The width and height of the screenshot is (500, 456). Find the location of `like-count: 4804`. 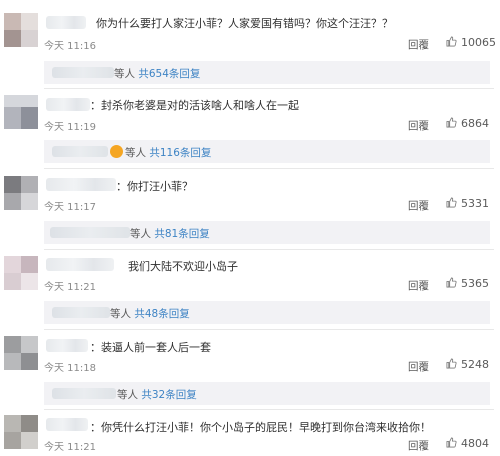

like-count: 4804 is located at coordinates (475, 443).